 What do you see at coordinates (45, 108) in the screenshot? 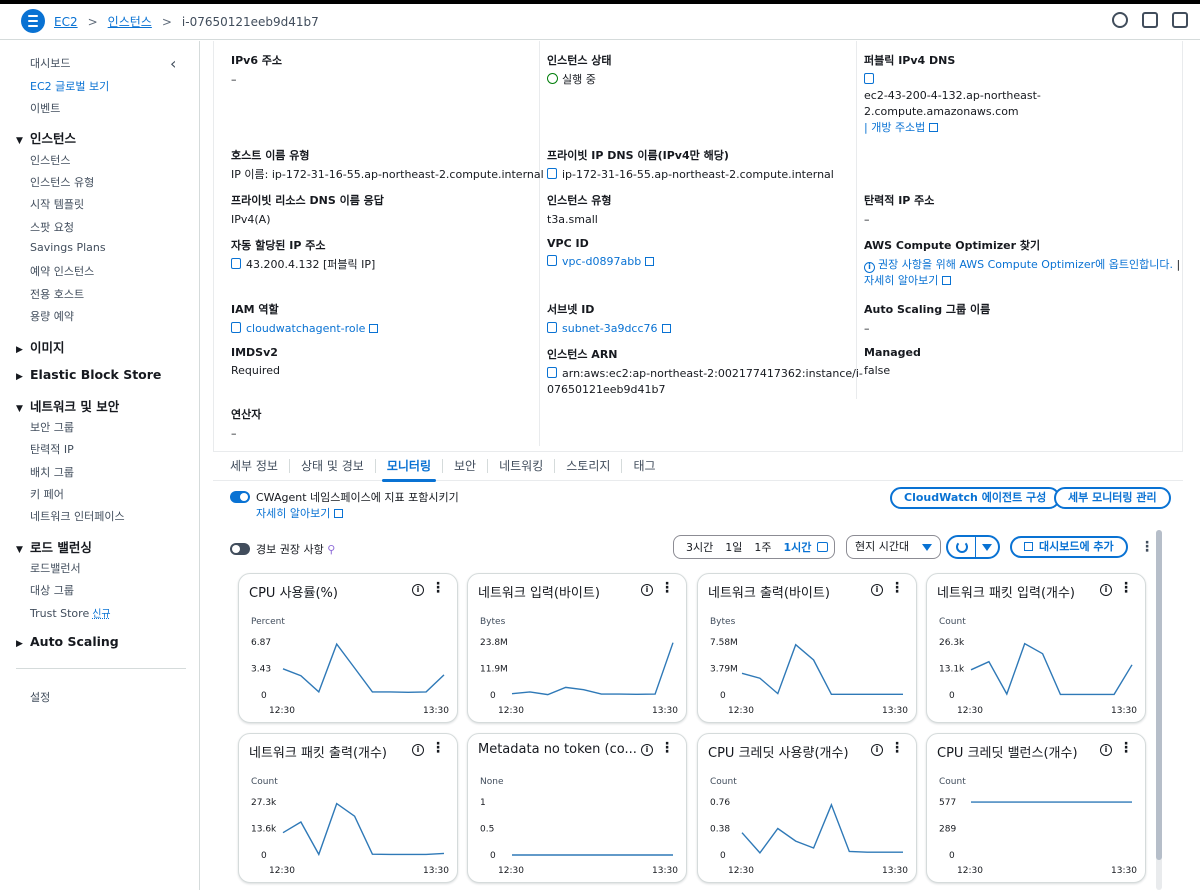
I see `sidebar-item-events: 이벤트` at bounding box center [45, 108].